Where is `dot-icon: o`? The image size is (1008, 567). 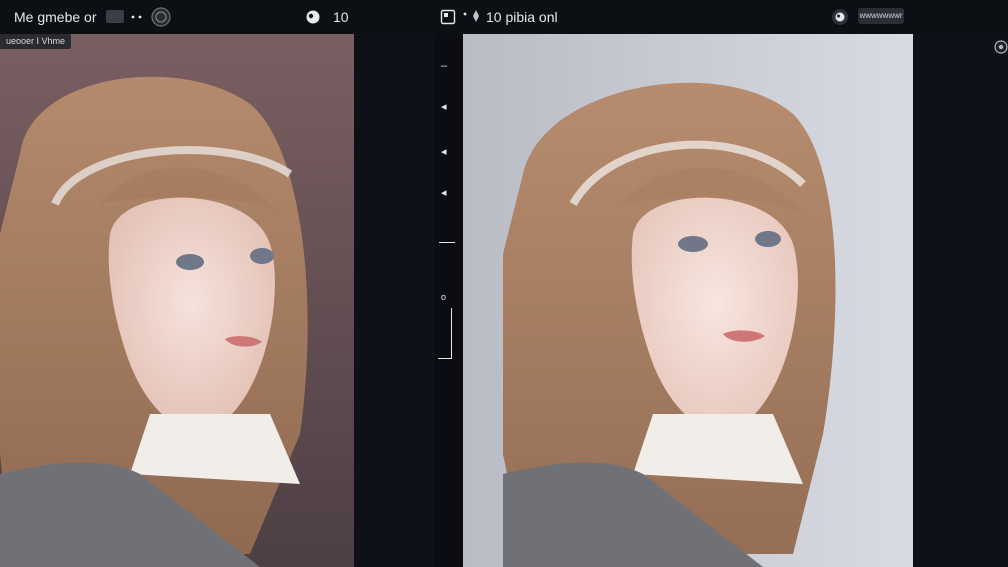 dot-icon: o is located at coordinates (444, 297).